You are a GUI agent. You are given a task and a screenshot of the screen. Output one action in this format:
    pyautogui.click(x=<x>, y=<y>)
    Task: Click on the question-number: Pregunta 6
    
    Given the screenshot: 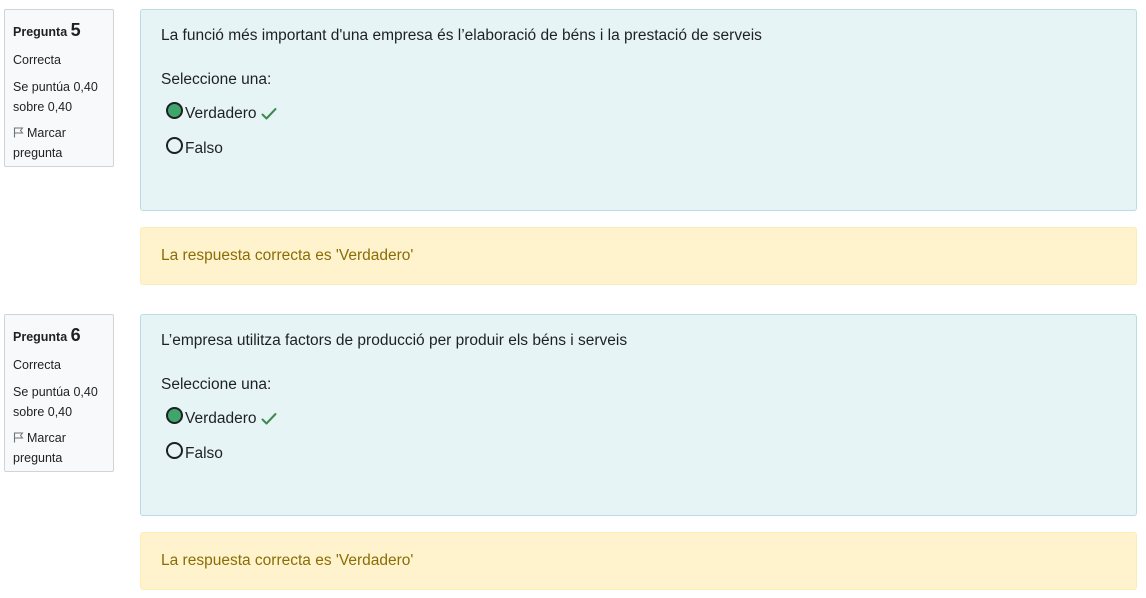 What is the action you would take?
    pyautogui.click(x=59, y=336)
    